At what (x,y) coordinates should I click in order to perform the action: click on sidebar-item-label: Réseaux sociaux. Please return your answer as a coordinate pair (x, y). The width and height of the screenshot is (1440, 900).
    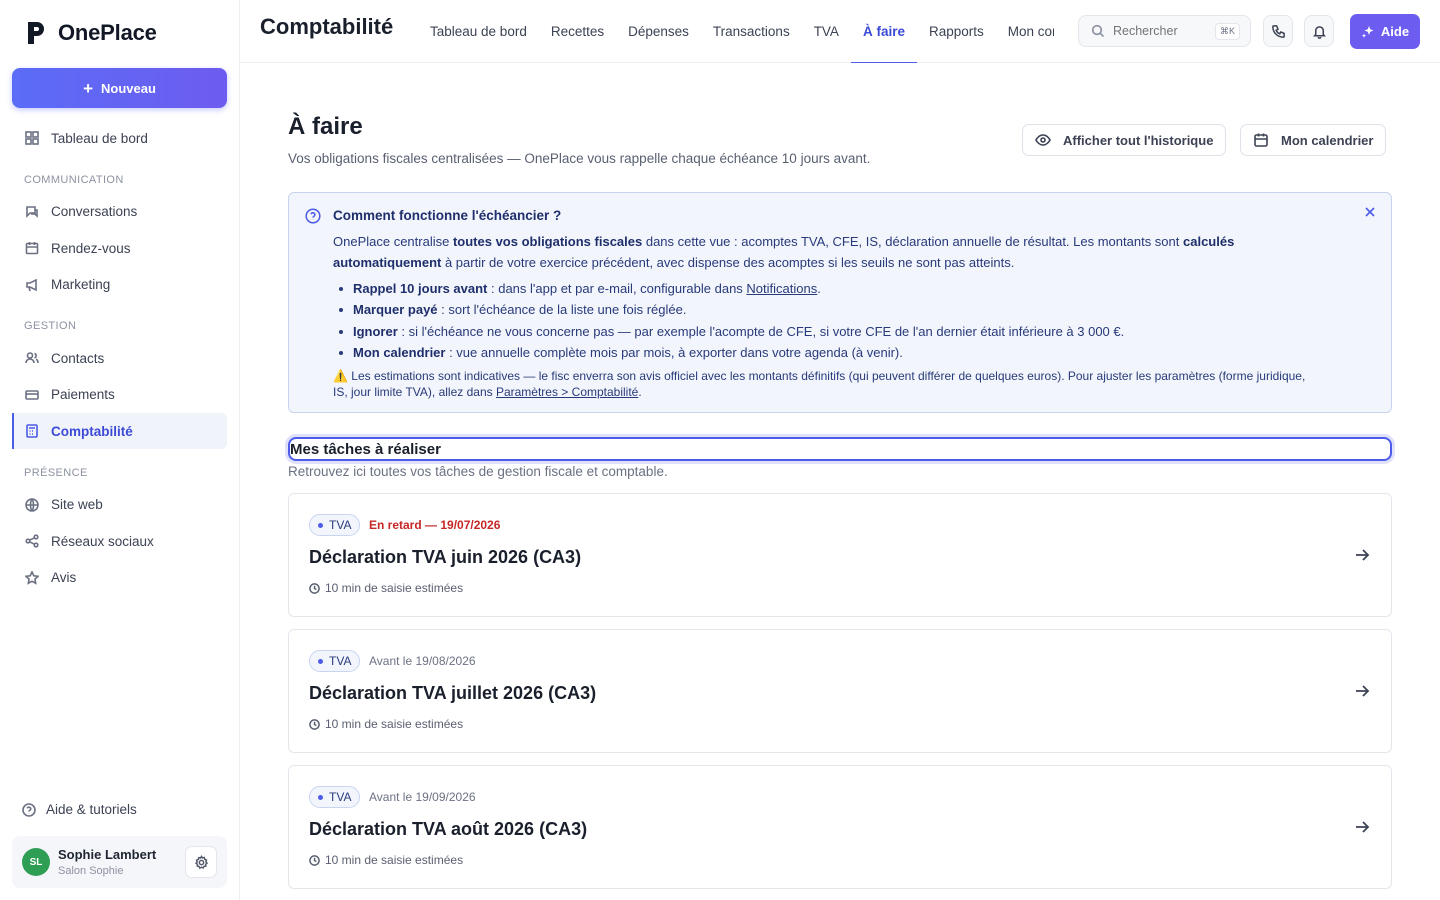
    Looking at the image, I should click on (102, 541).